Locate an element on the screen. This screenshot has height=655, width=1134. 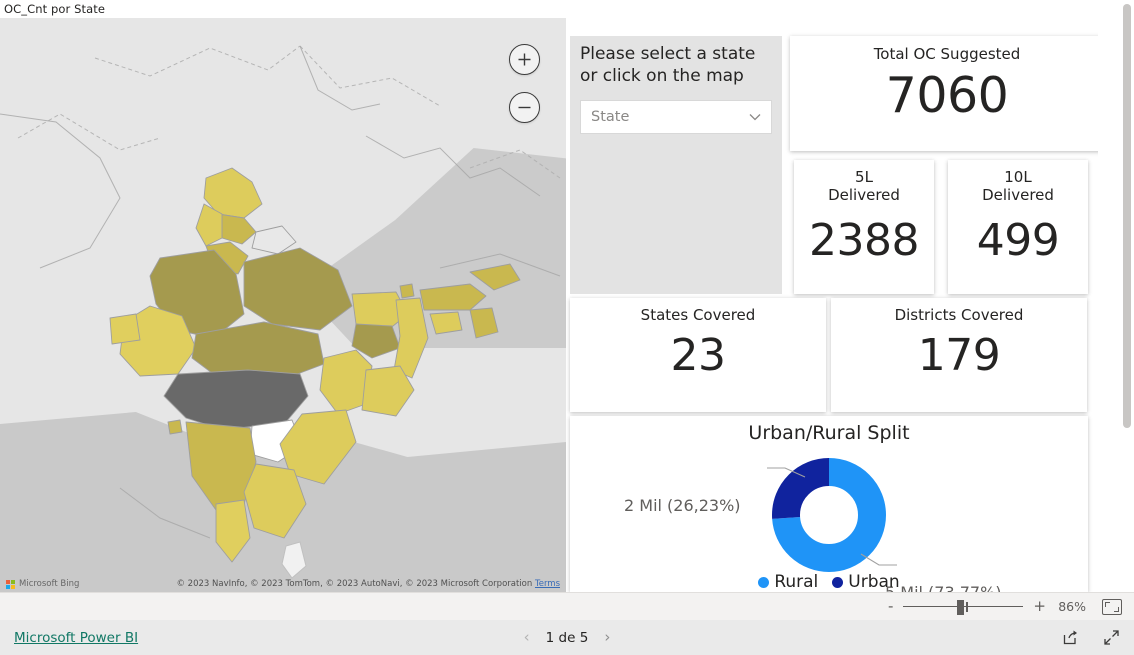
card-value: 179 is located at coordinates (959, 356).